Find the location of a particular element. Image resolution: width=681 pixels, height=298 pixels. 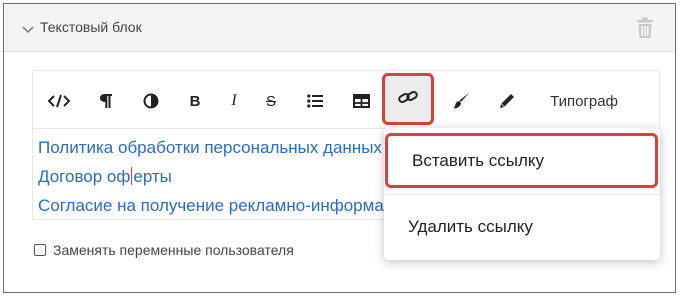

code-icon is located at coordinates (59, 101).